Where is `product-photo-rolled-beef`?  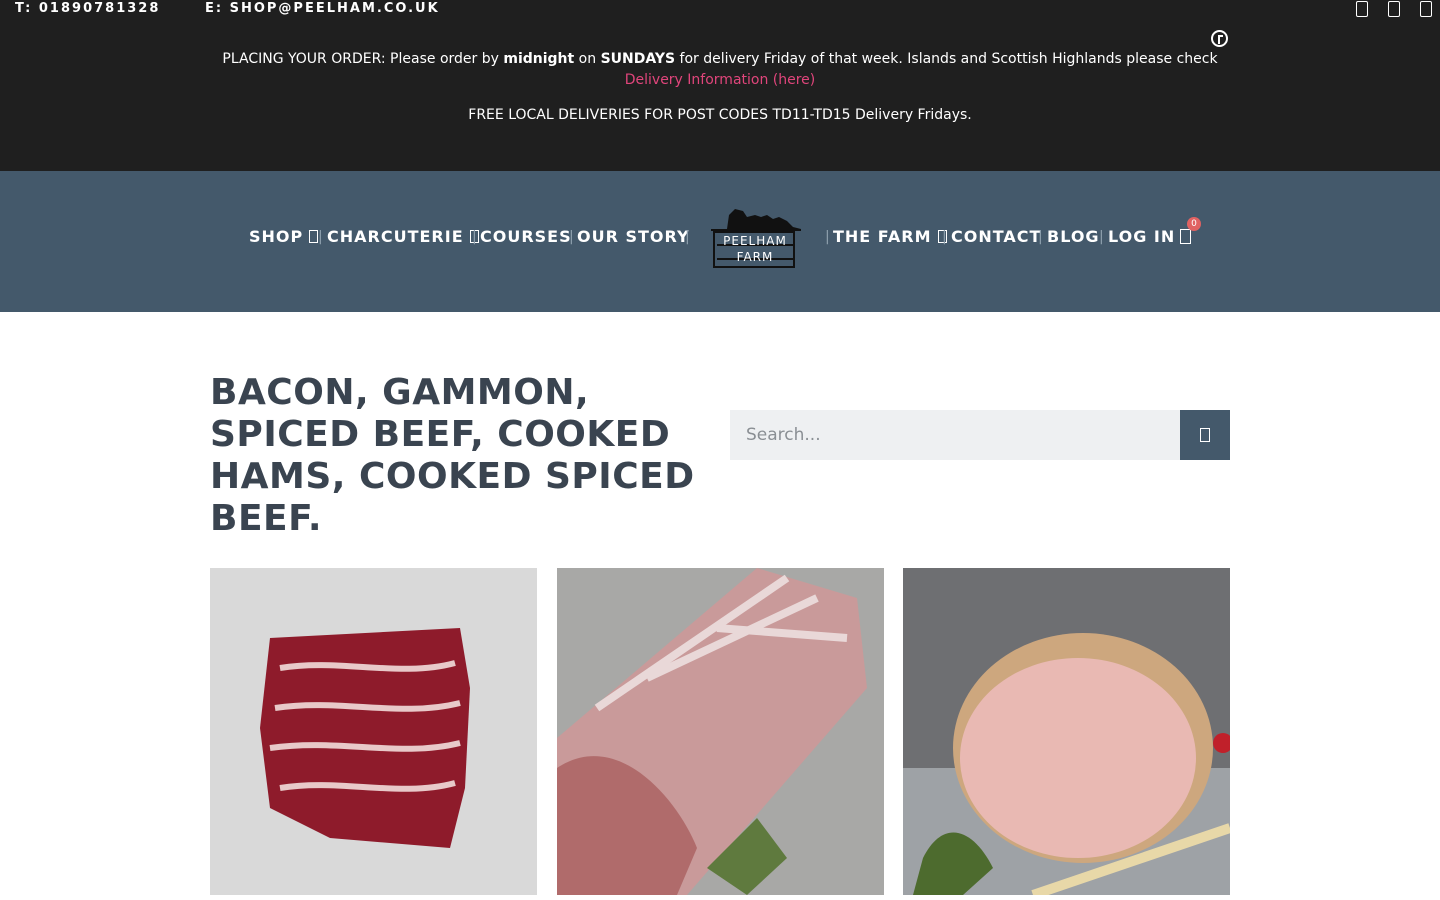
product-photo-rolled-beef is located at coordinates (720, 731).